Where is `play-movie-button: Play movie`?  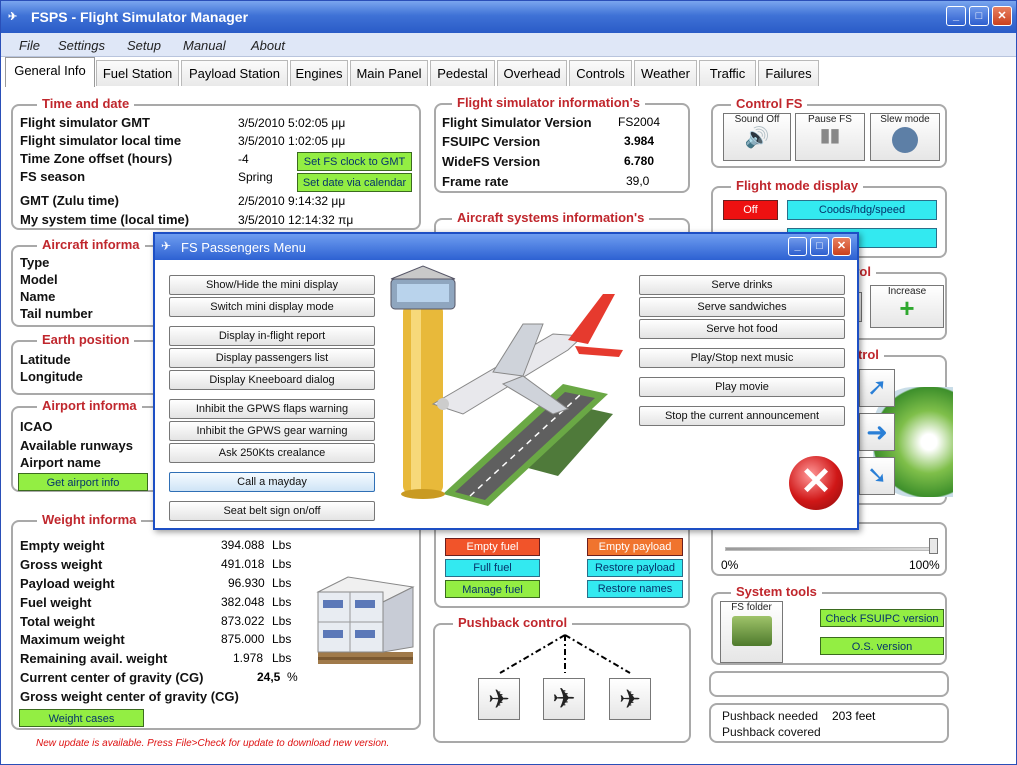 play-movie-button: Play movie is located at coordinates (742, 387).